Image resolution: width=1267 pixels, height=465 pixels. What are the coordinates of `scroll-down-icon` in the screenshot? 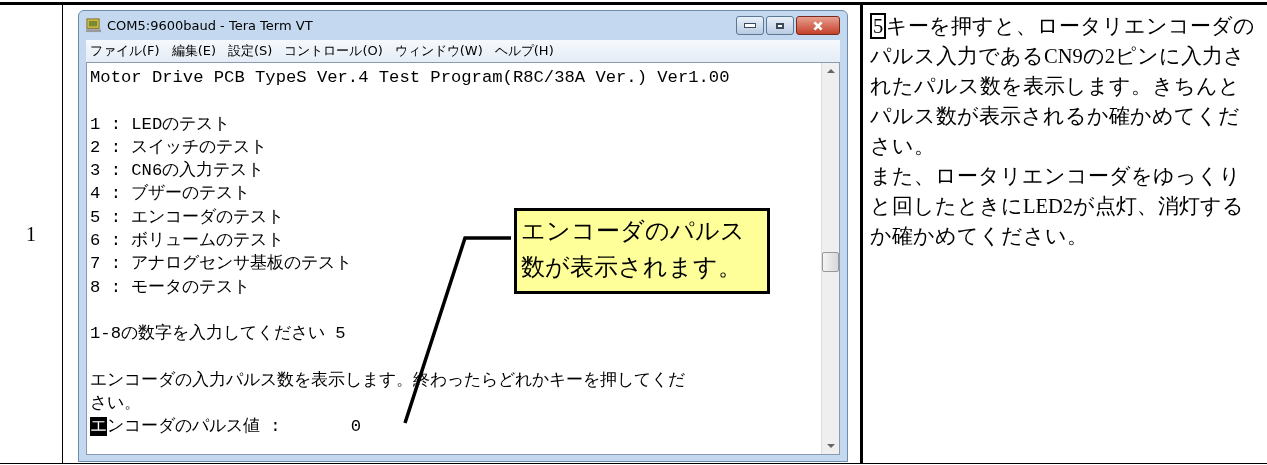 It's located at (830, 446).